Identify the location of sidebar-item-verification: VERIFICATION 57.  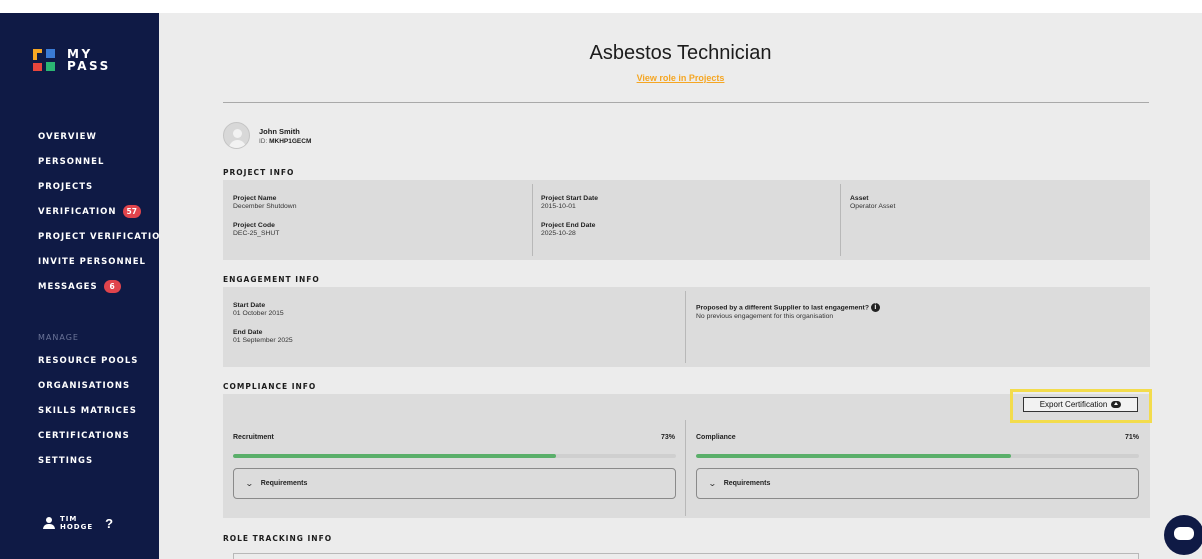
(103, 211).